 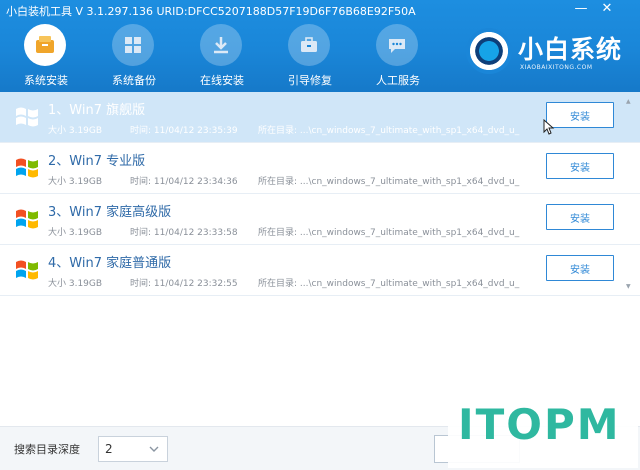 I want to click on search-depth-label: 搜索目录深度, so click(x=47, y=449).